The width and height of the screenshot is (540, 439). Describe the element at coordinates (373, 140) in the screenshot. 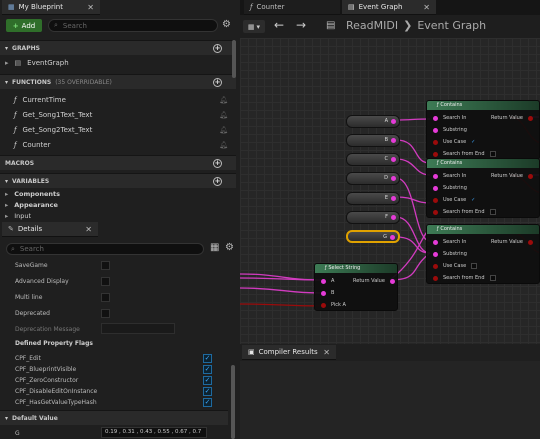

I see `literal-node-b: B` at that location.